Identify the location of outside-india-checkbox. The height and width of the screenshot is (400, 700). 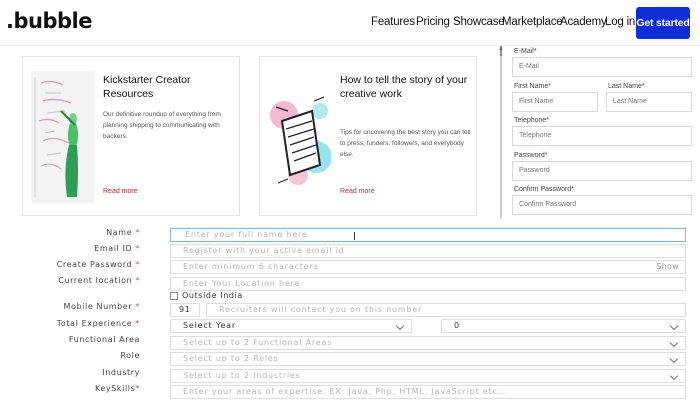
(174, 296).